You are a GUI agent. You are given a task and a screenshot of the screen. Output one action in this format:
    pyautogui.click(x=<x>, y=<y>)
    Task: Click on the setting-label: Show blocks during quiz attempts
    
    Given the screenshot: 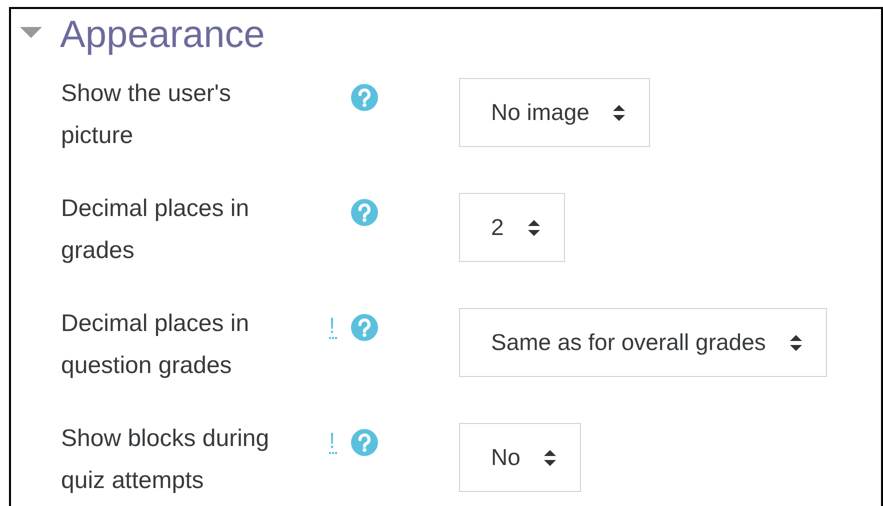 What is the action you would take?
    pyautogui.click(x=165, y=460)
    